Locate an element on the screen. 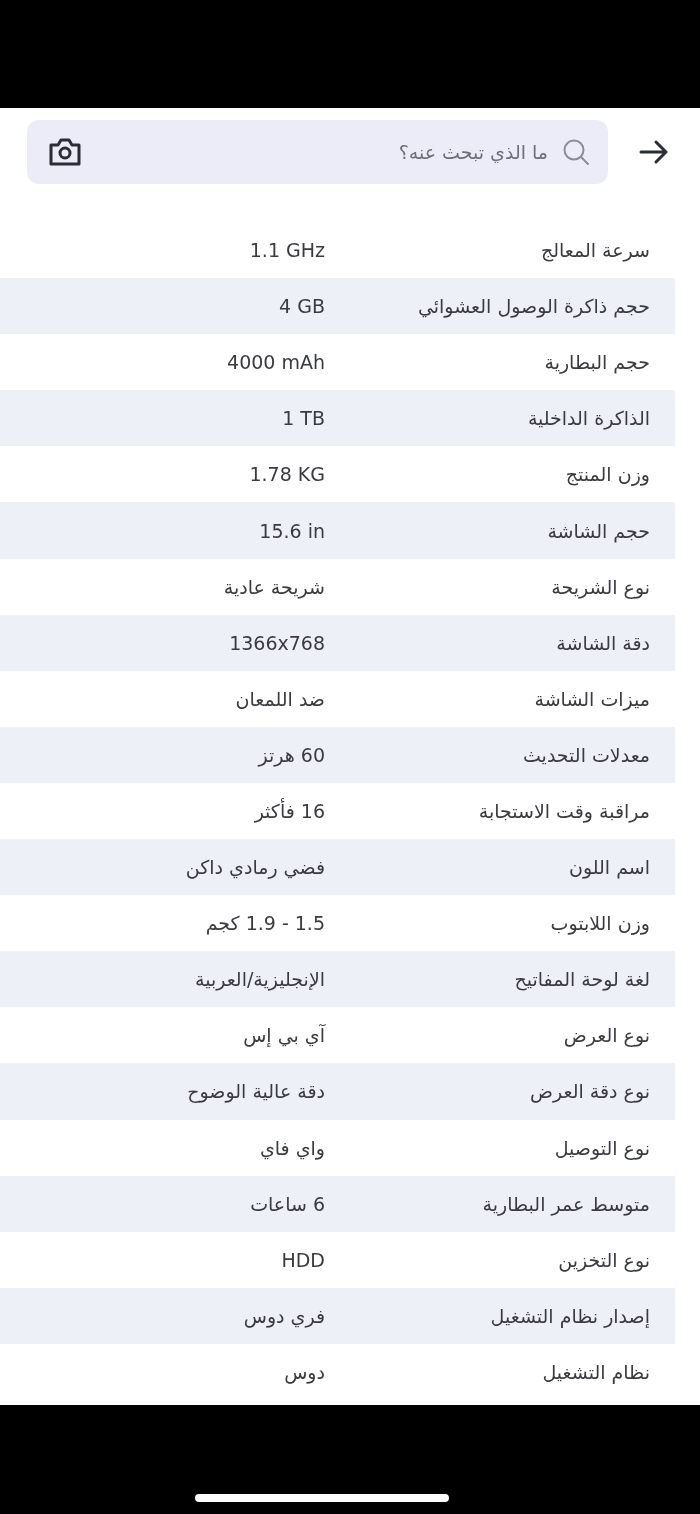  spec-label: دقة الشاشة is located at coordinates (602, 642).